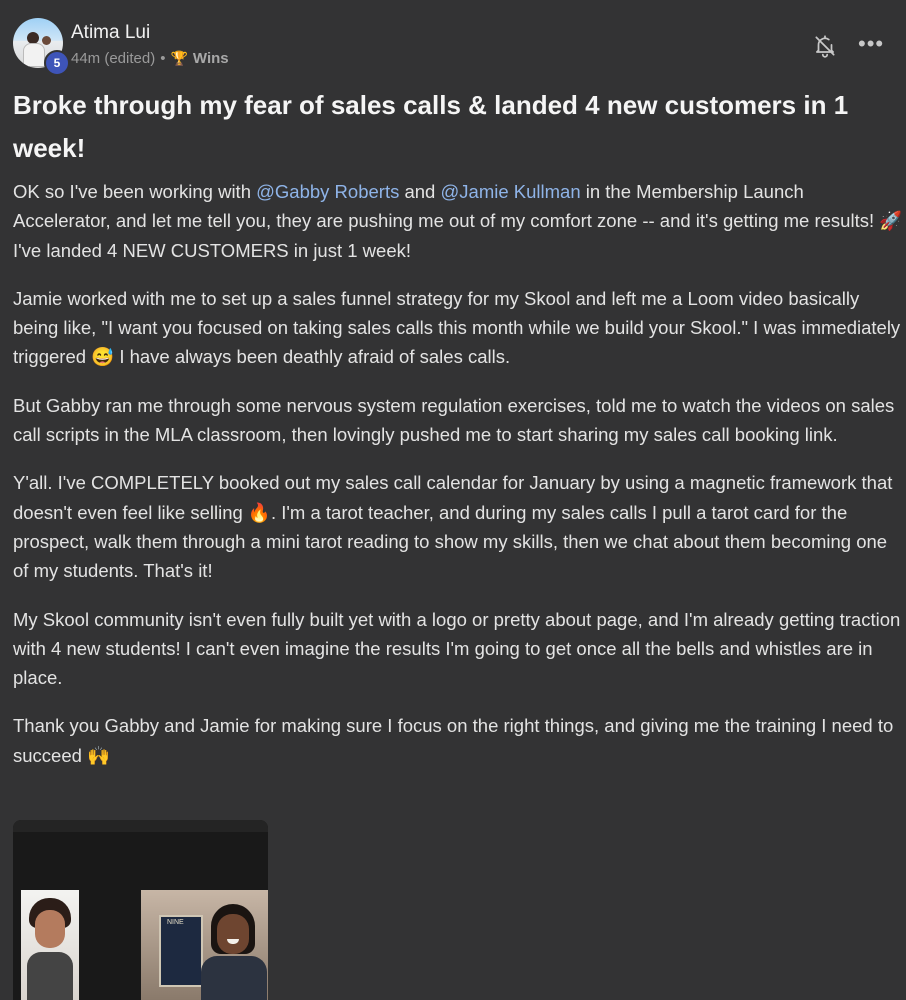 The width and height of the screenshot is (906, 1000). What do you see at coordinates (179, 58) in the screenshot?
I see `trophy-icon: 🏆` at bounding box center [179, 58].